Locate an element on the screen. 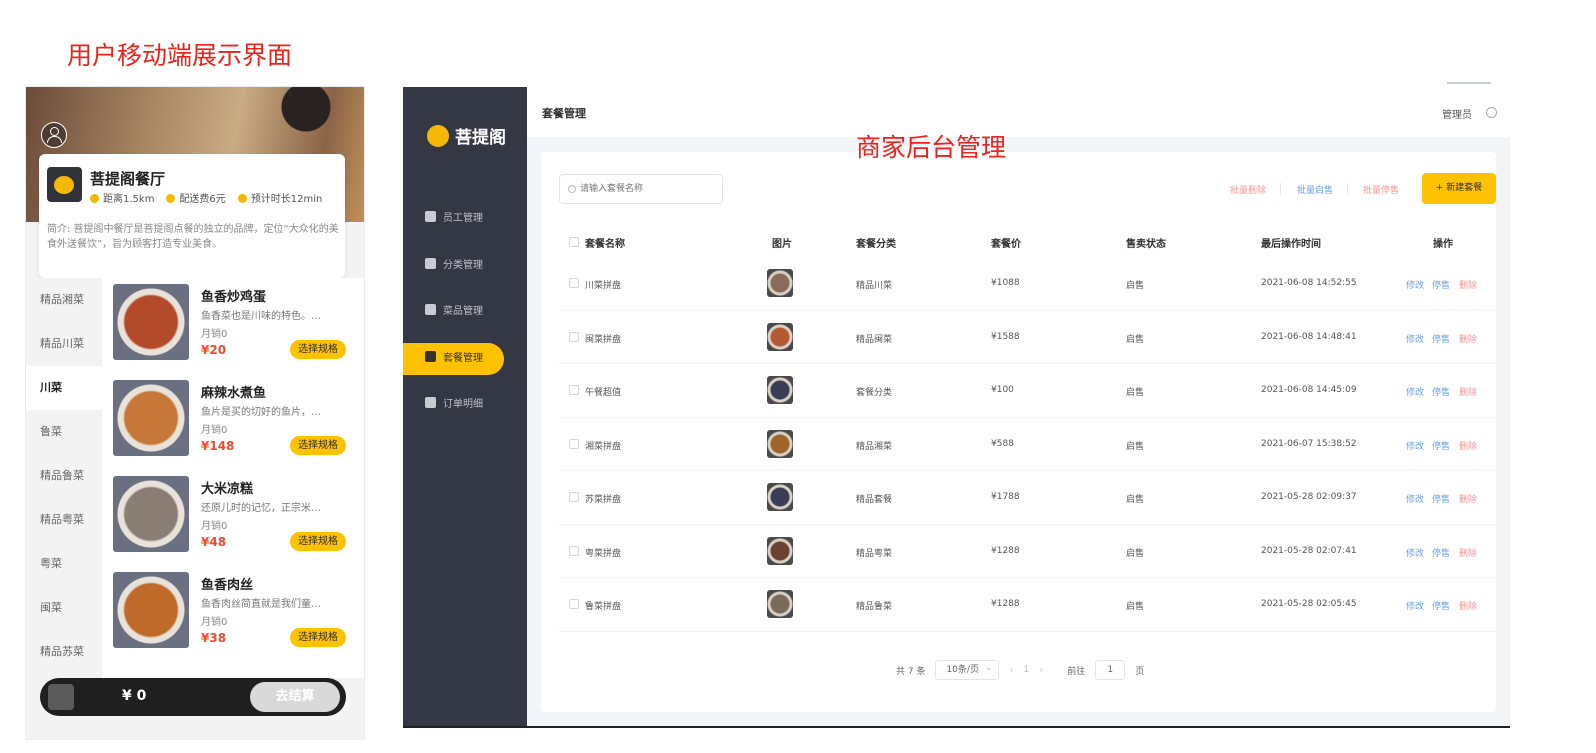 The height and width of the screenshot is (753, 1596). page-size-select: 10条/页 is located at coordinates (967, 669).